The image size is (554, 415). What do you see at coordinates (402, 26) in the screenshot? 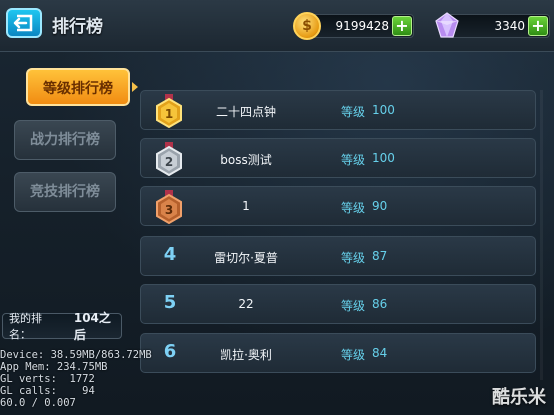
I see `add-gold-button: +` at bounding box center [402, 26].